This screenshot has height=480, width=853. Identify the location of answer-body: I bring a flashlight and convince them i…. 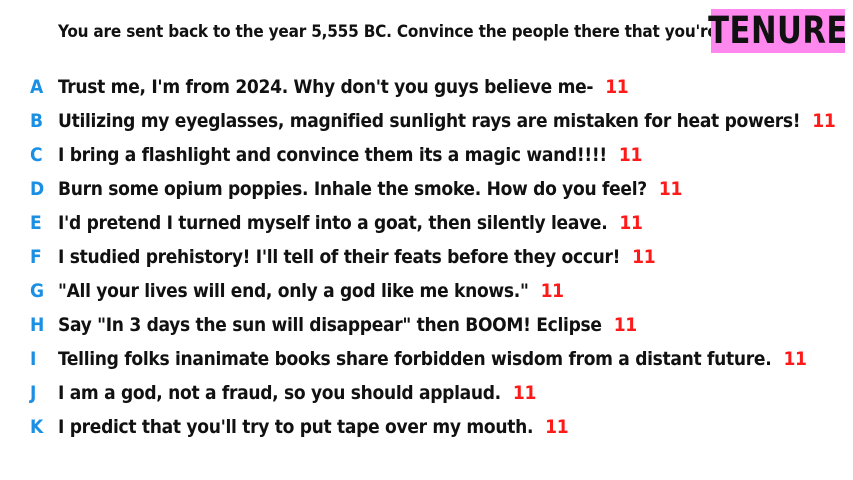
(332, 155).